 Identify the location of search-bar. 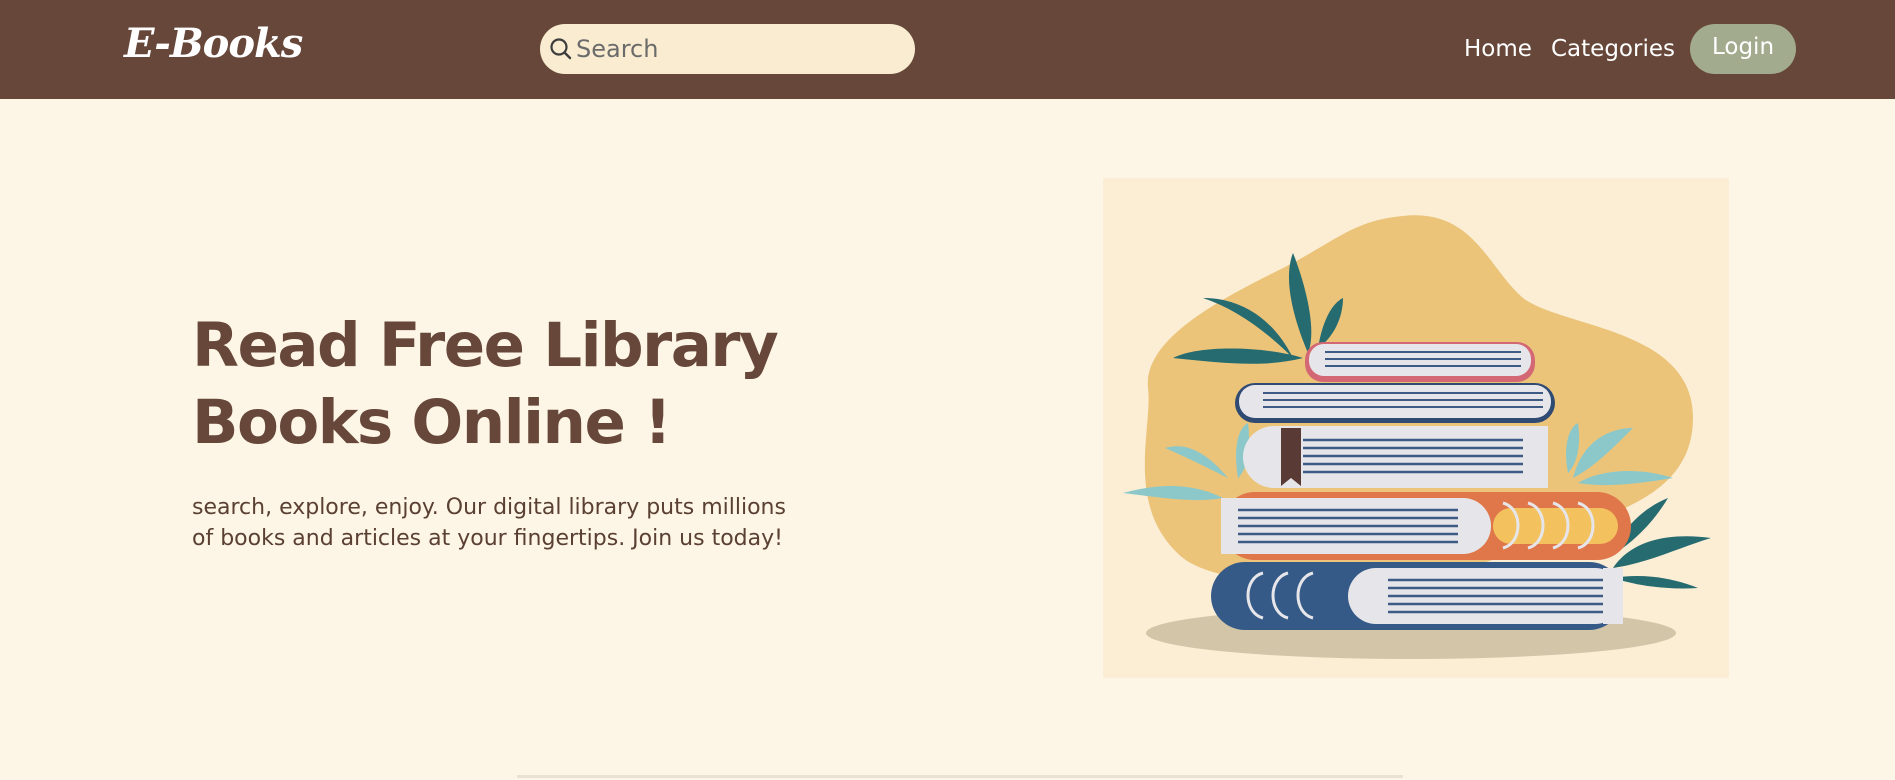
(727, 49).